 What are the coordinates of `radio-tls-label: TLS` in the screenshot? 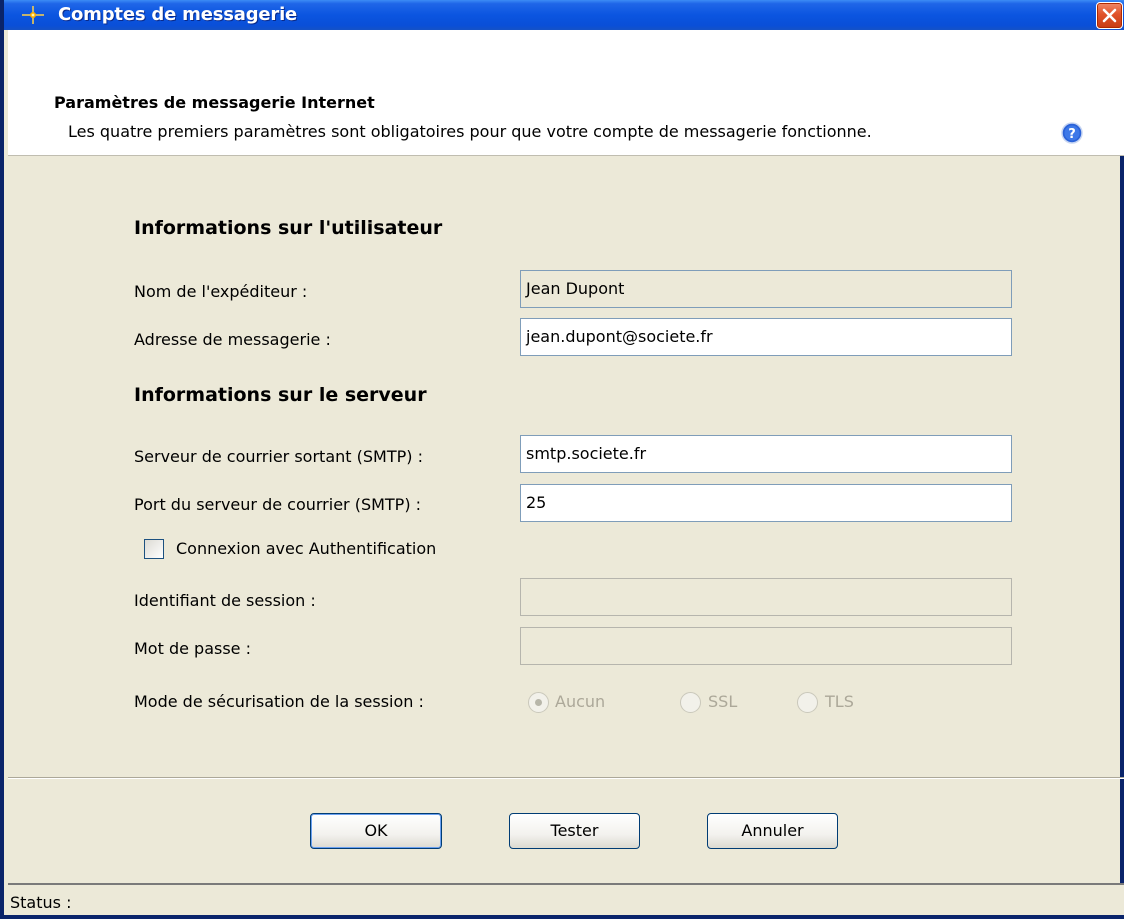 It's located at (839, 701).